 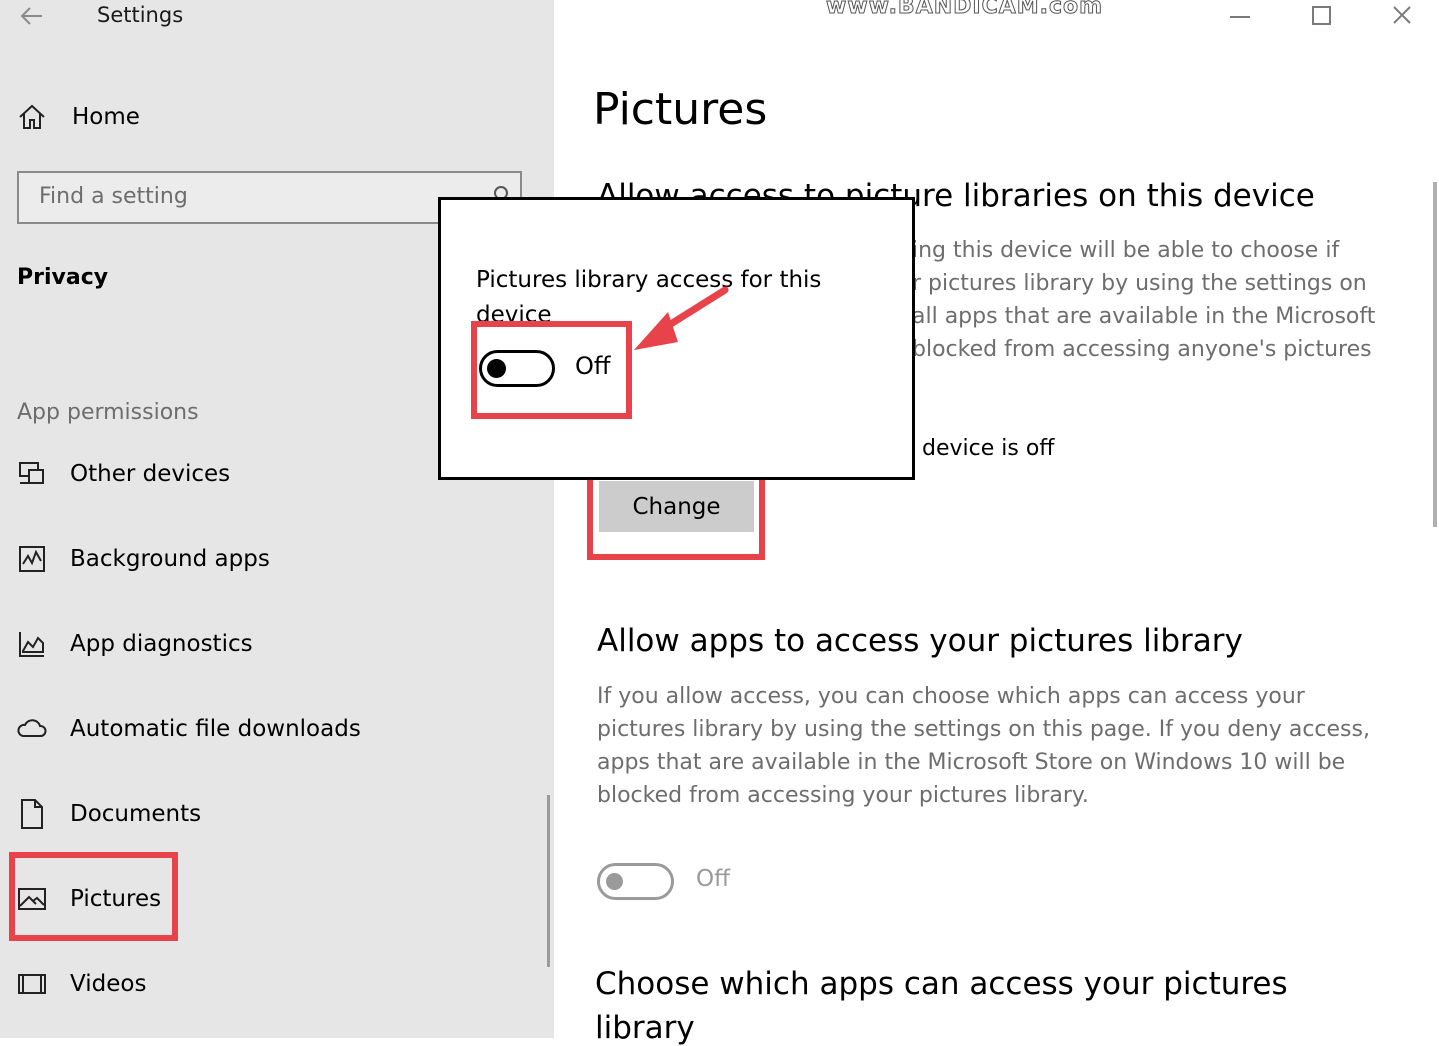 I want to click on highlight-box-pictures, so click(x=93, y=896).